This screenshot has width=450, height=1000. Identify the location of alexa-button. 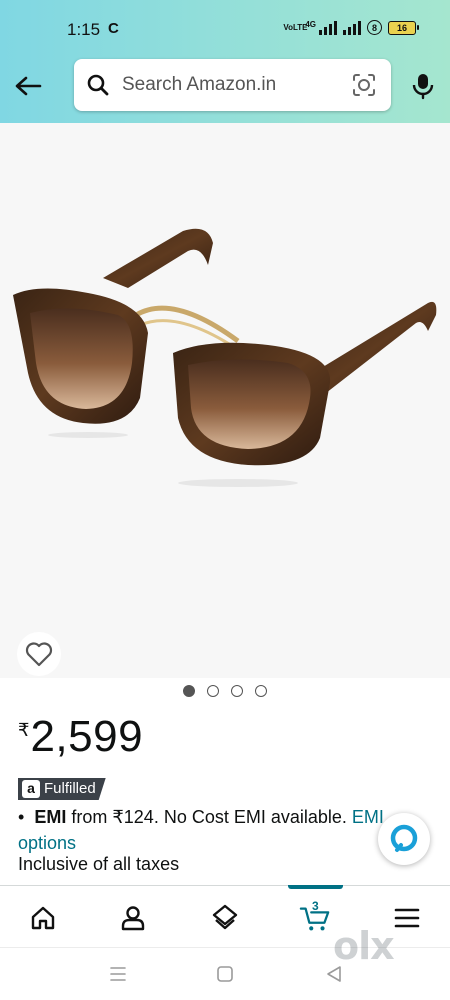
(404, 839).